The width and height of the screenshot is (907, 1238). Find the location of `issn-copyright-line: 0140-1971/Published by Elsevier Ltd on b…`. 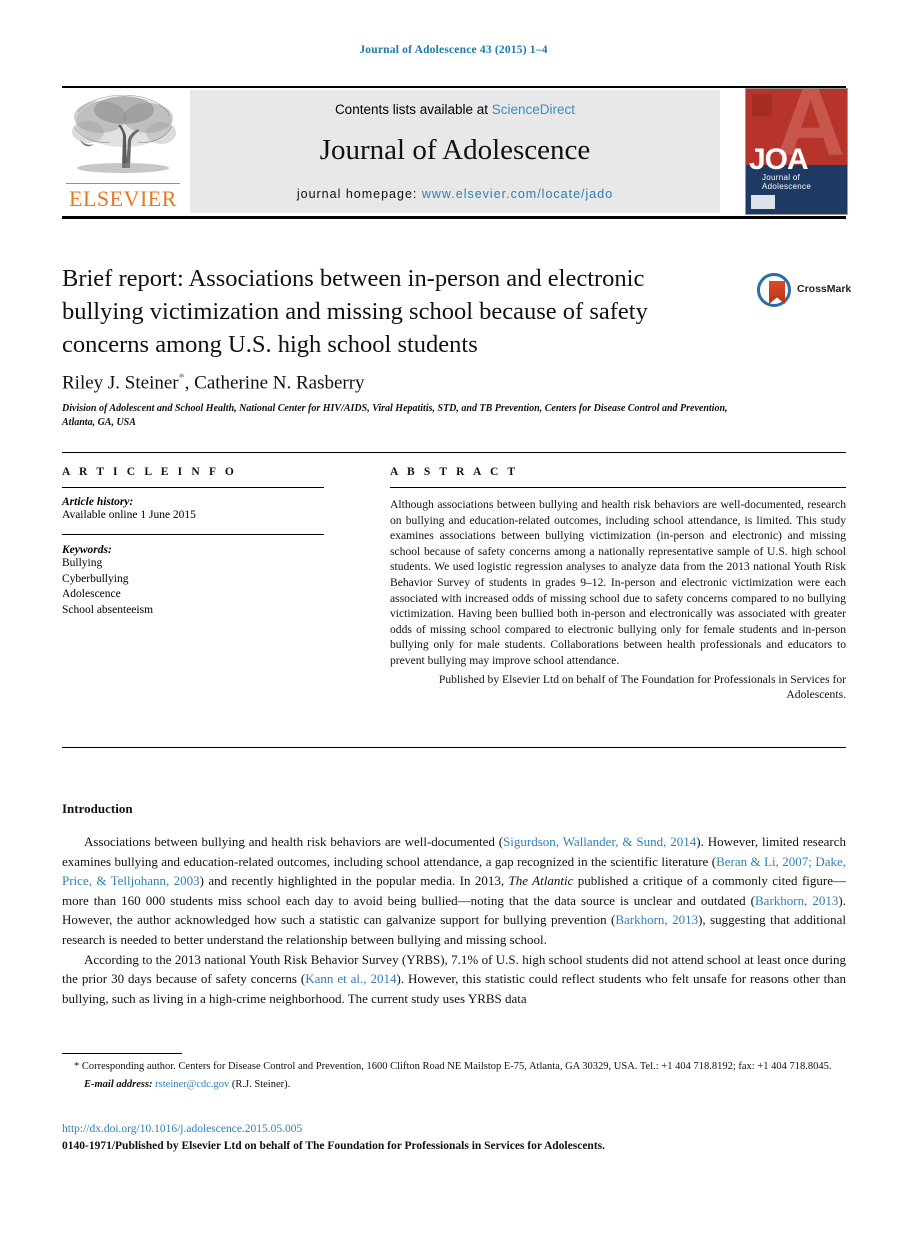

issn-copyright-line: 0140-1971/Published by Elsevier Ltd on b… is located at coordinates (333, 1146).